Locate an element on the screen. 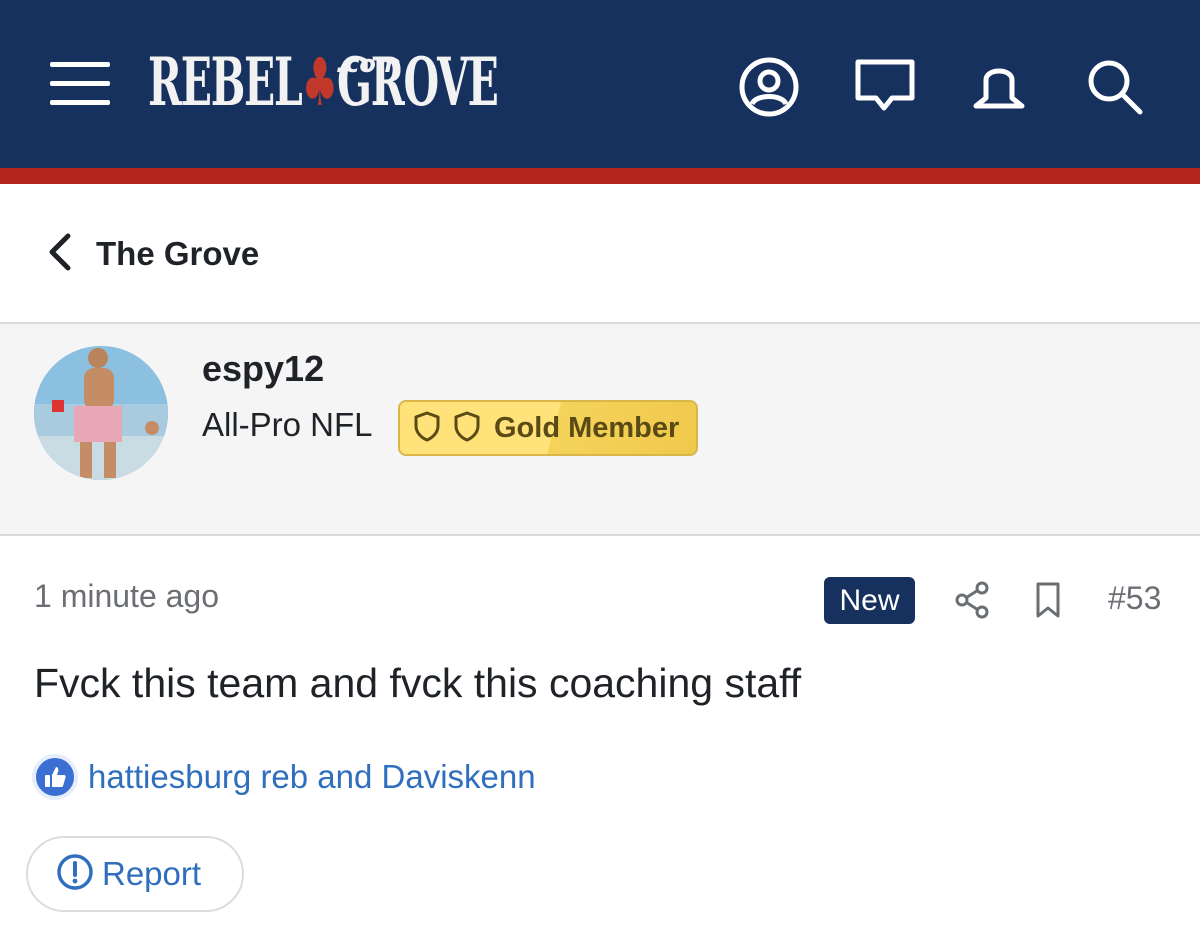 The image size is (1200, 936). post-number-link: #53 is located at coordinates (1134, 598).